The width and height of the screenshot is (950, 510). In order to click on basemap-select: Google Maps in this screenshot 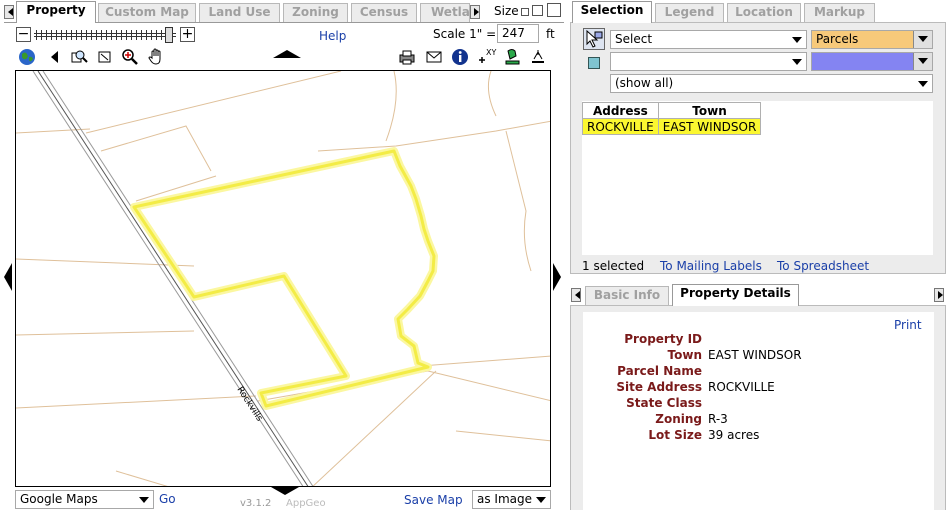, I will do `click(84, 499)`.